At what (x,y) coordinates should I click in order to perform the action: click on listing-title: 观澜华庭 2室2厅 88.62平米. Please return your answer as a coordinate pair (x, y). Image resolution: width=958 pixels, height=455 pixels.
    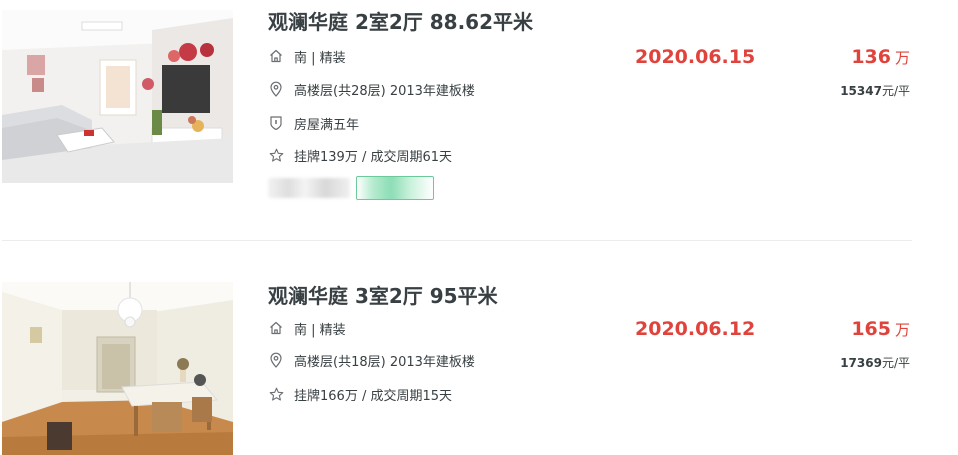
    Looking at the image, I should click on (400, 20).